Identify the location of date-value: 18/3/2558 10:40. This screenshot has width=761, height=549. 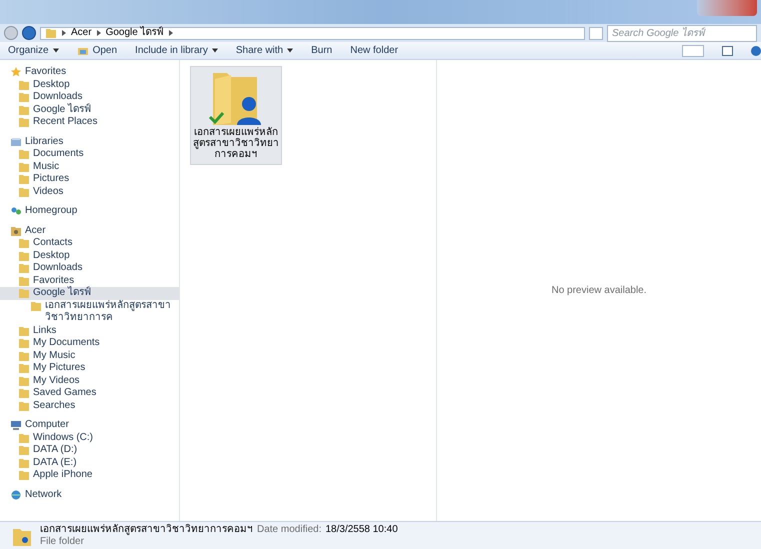
(361, 530).